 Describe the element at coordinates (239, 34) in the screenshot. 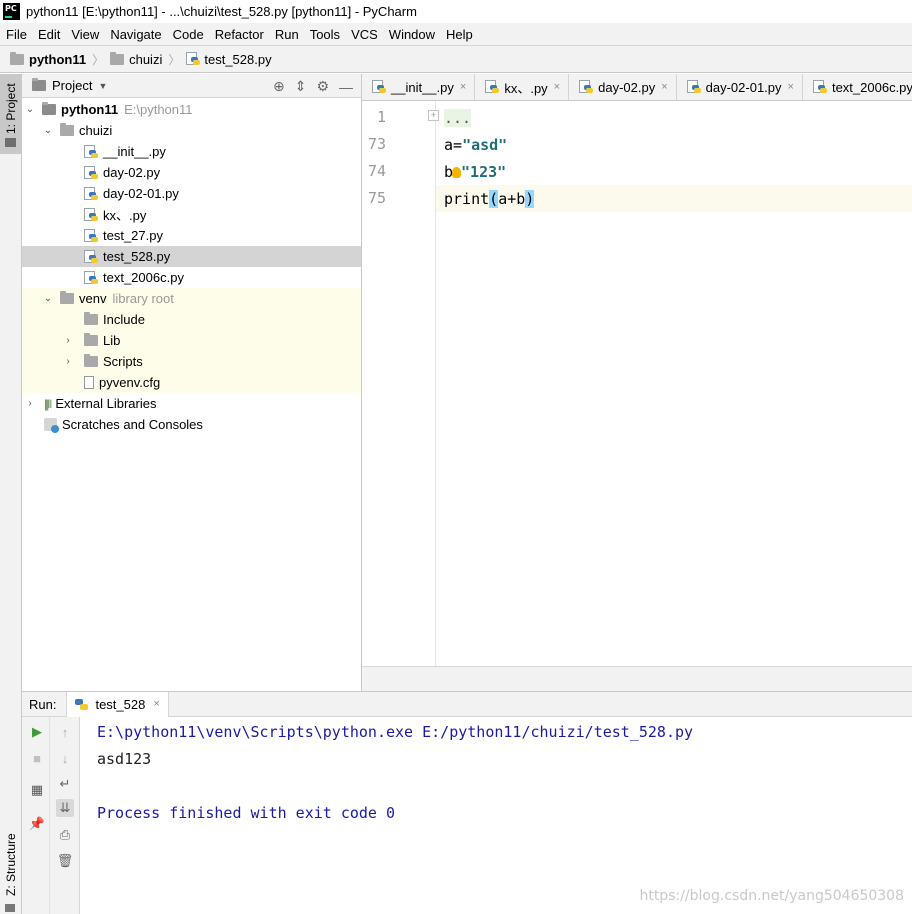

I see `menu-refactor: Refactor` at that location.